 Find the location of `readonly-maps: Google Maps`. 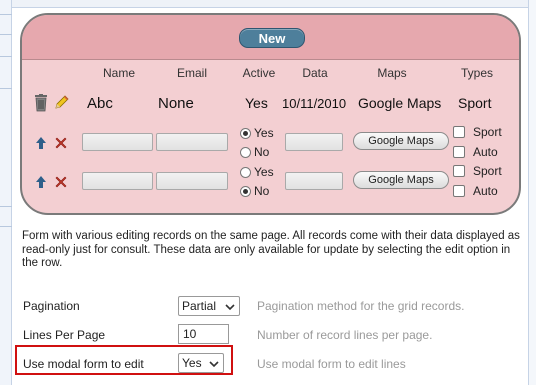

readonly-maps: Google Maps is located at coordinates (400, 103).